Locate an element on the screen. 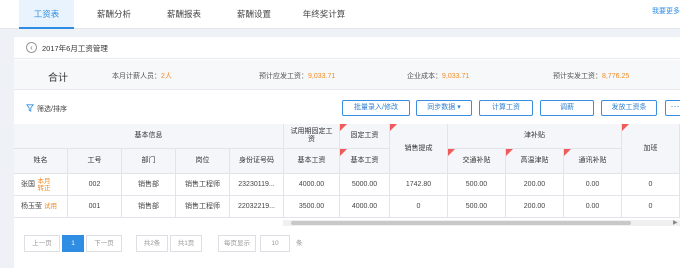 Image resolution: width=680 pixels, height=268 pixels. col-header-transport-label: 交通补贴 is located at coordinates (476, 160).